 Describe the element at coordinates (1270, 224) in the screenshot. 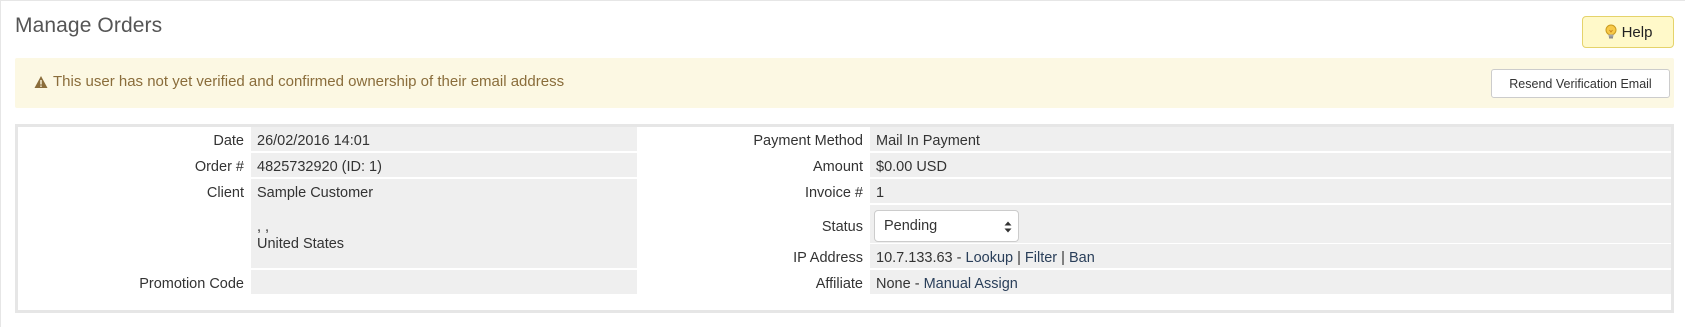

I see `status-cell: Pending` at that location.